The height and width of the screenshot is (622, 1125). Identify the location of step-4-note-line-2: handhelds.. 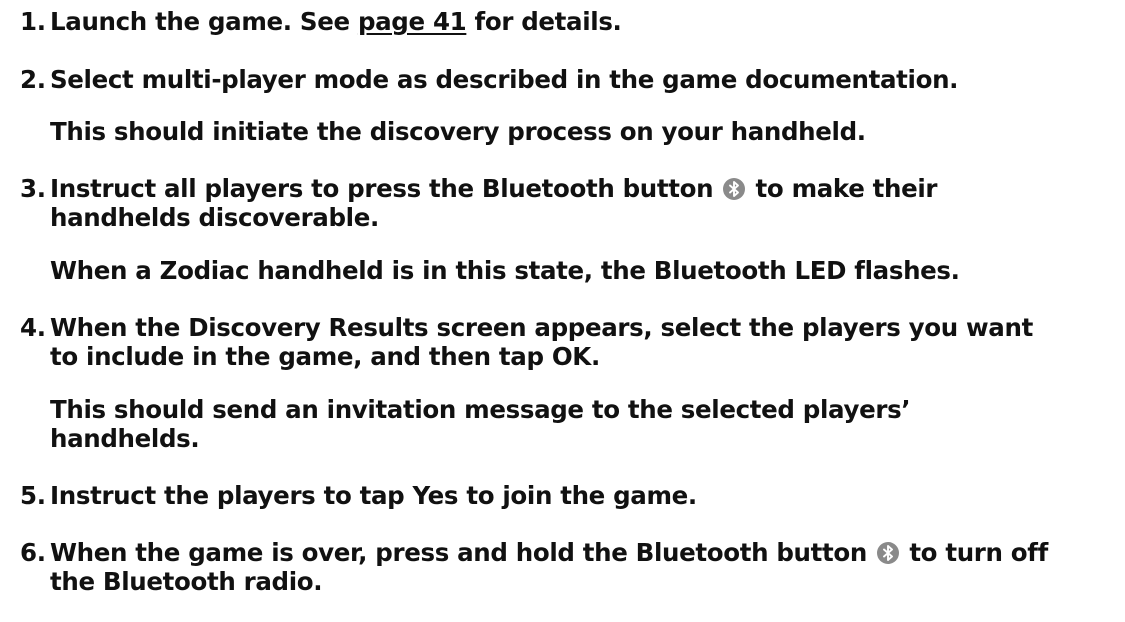
(125, 438).